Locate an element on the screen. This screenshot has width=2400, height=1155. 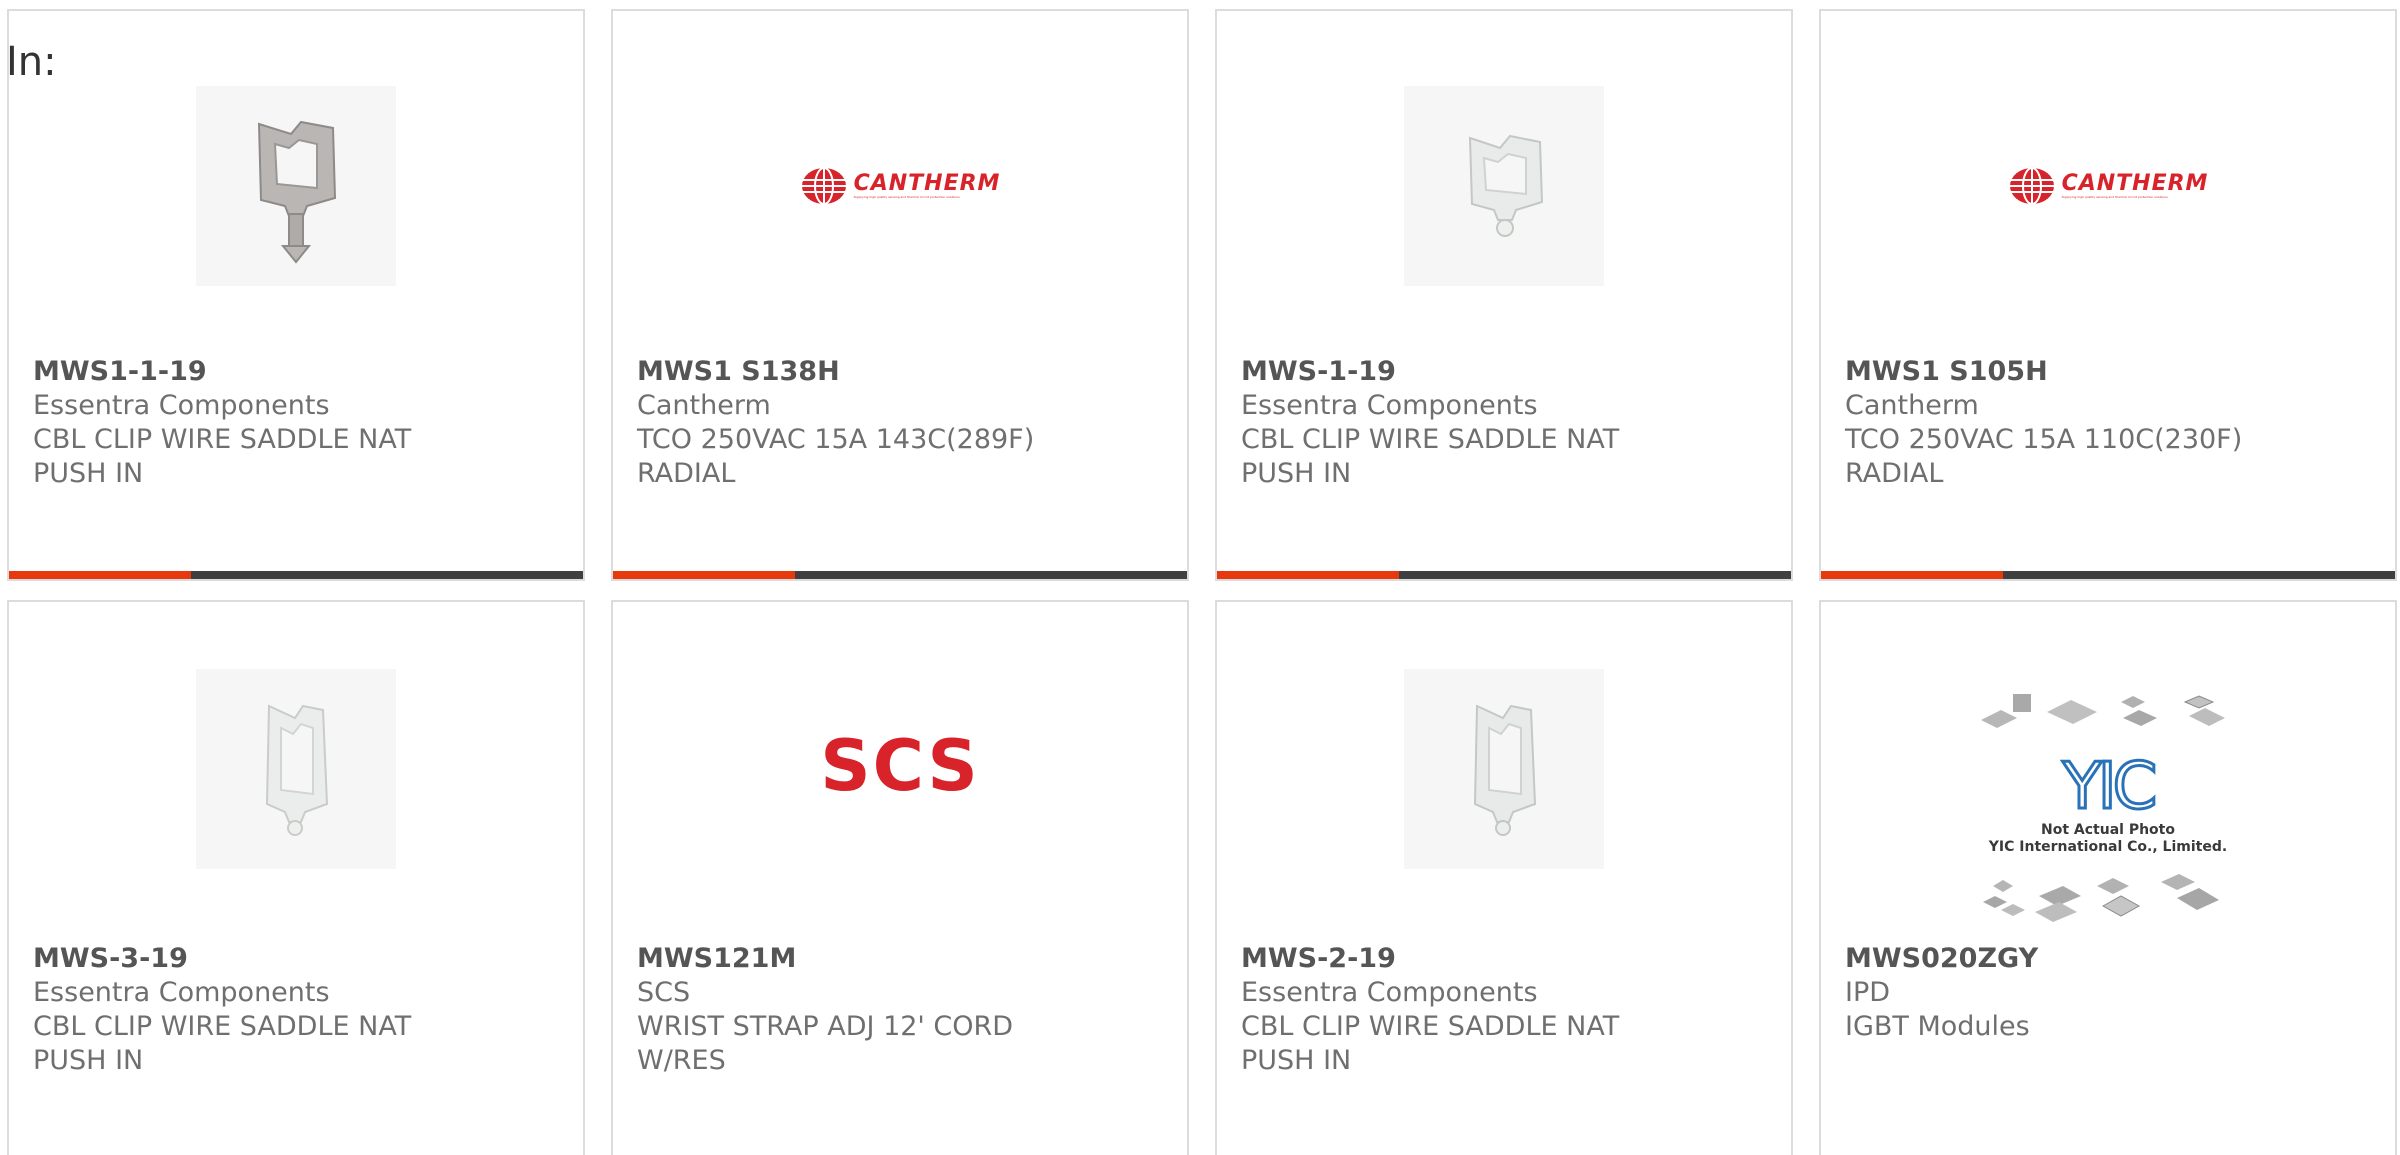
manufacturer: SCS is located at coordinates (664, 992).